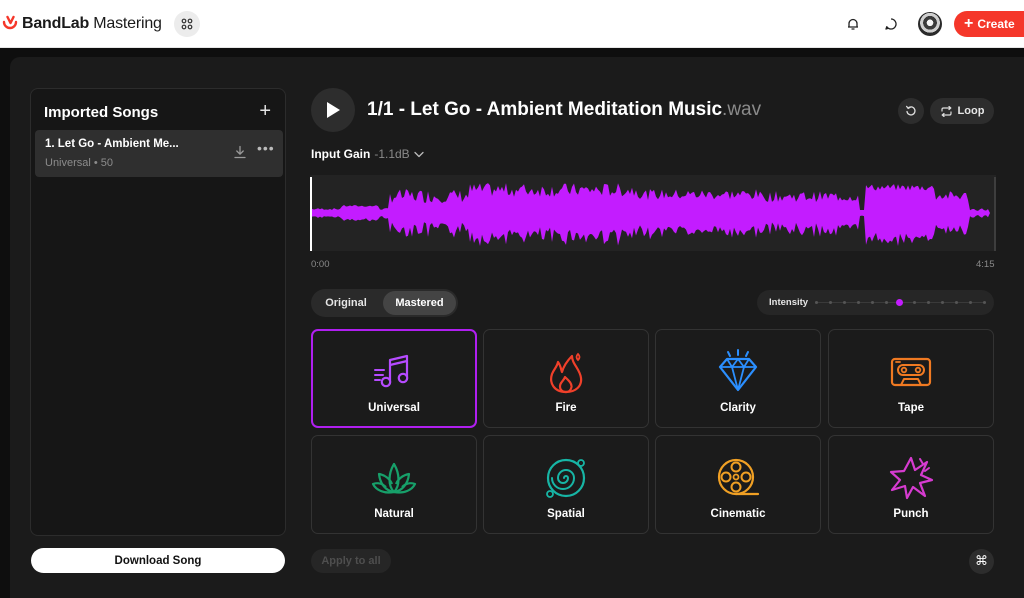 The width and height of the screenshot is (1024, 598). I want to click on more-options-icon: •••, so click(266, 148).